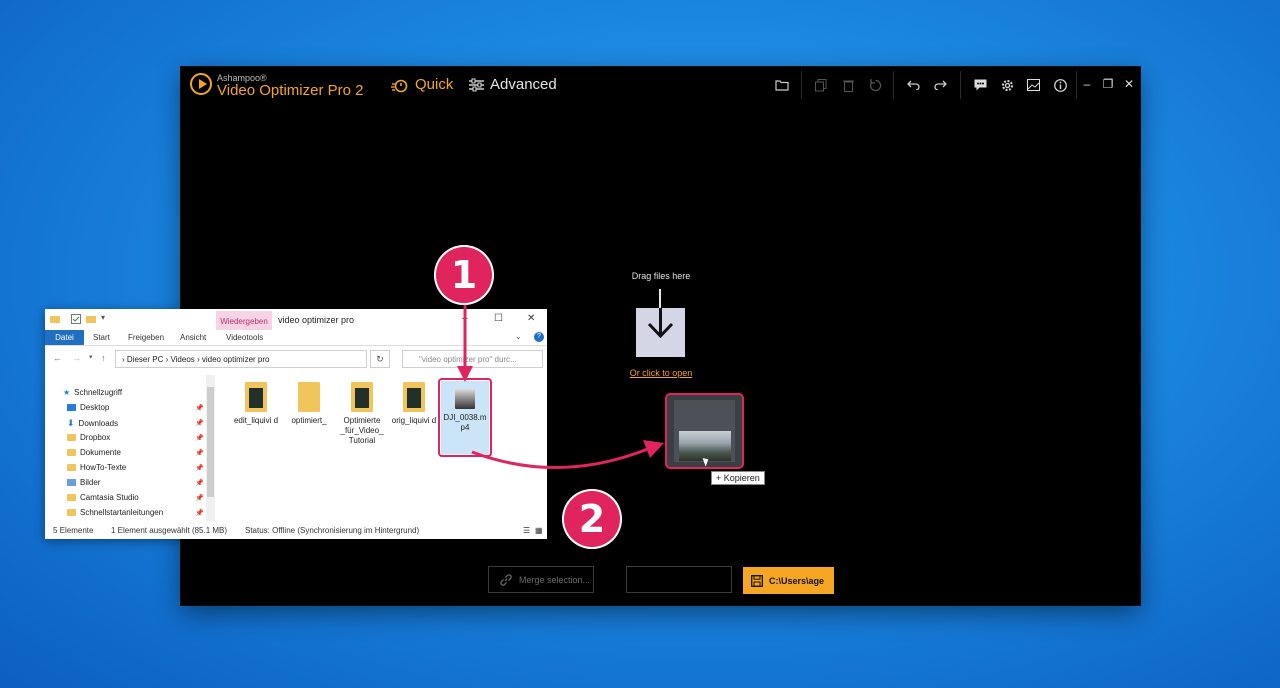 This screenshot has width=1280, height=688. I want to click on step-badge-1: 1, so click(464, 275).